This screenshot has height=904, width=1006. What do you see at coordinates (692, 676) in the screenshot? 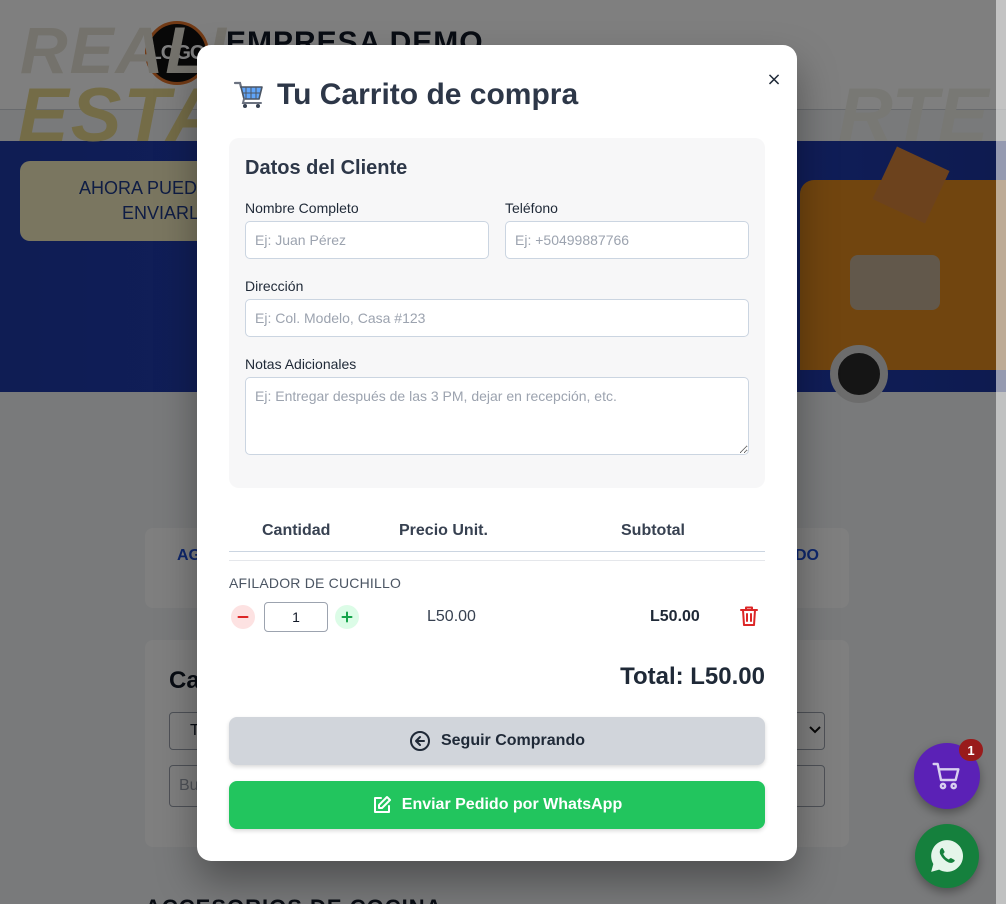
I see `cart-total: Total: L50.00` at bounding box center [692, 676].